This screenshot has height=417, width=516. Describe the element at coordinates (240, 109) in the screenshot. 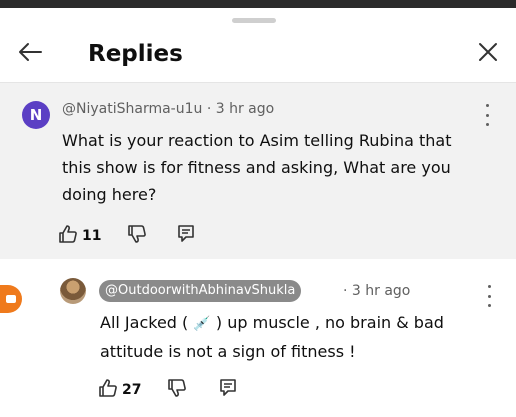

I see `comment-time: · 3 hr ago` at that location.